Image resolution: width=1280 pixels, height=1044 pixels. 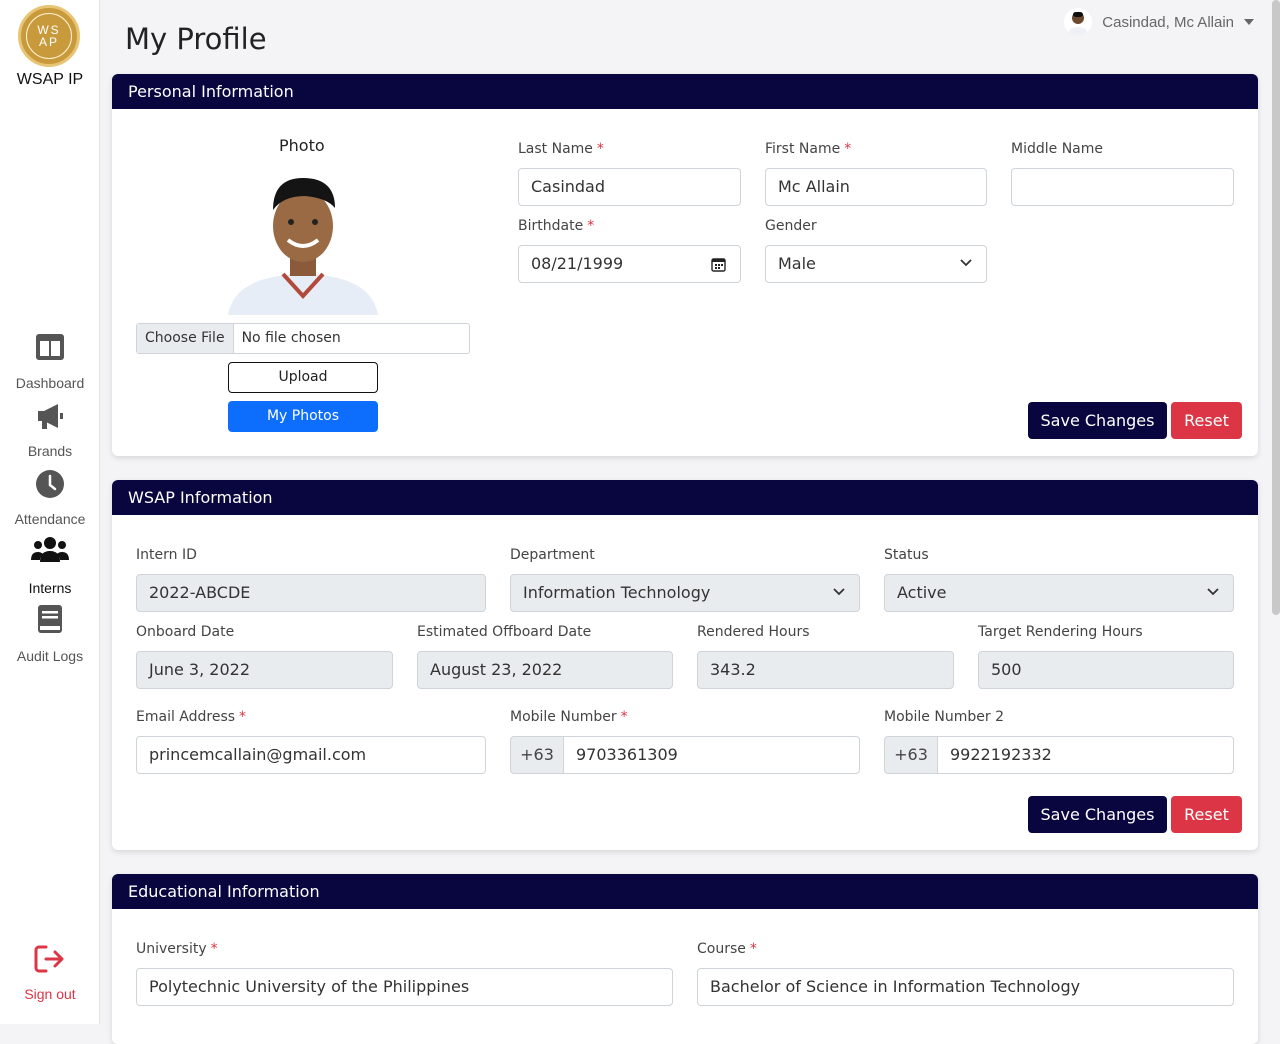 What do you see at coordinates (50, 994) in the screenshot?
I see `sign-out-label: Sign out` at bounding box center [50, 994].